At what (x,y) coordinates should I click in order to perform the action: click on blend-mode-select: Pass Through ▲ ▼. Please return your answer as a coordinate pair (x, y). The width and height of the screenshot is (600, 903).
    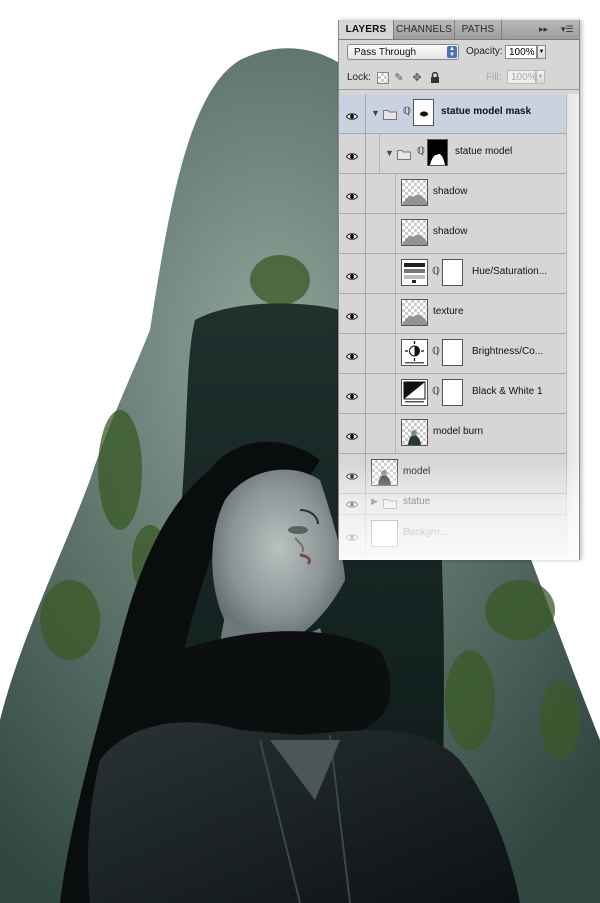
    Looking at the image, I should click on (403, 52).